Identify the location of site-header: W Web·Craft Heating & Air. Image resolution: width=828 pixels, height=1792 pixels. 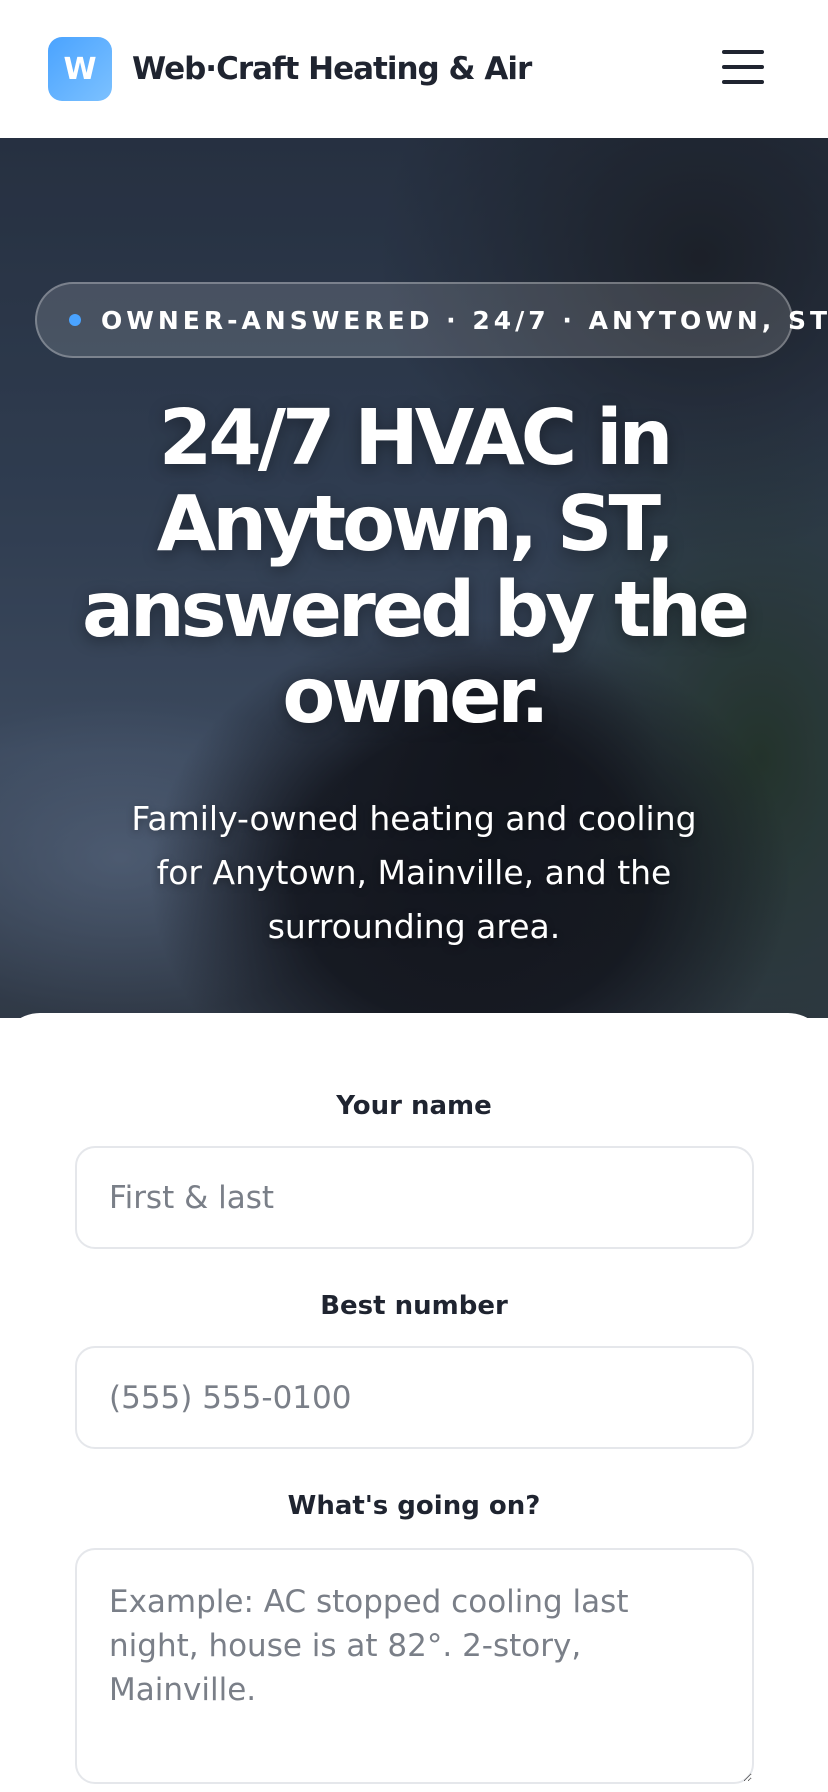
(414, 69).